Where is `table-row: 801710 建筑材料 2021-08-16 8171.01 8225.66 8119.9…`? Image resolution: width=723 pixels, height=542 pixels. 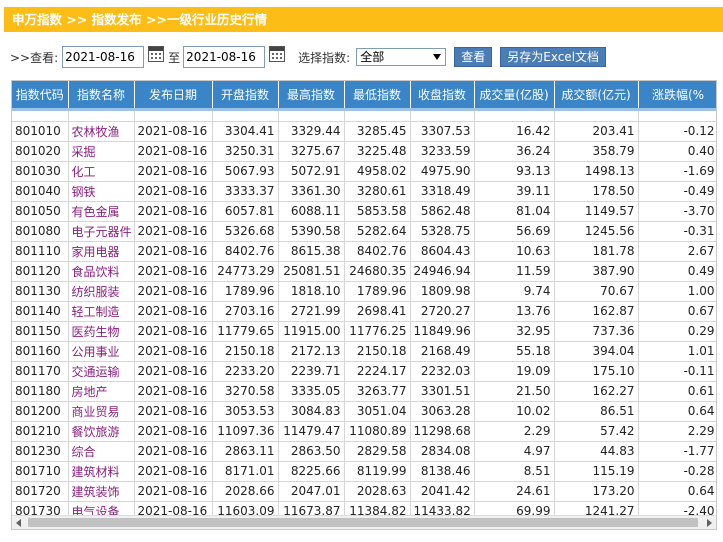
table-row: 801710 建筑材料 2021-08-16 8171.01 8225.66 8119.9… is located at coordinates (364, 471).